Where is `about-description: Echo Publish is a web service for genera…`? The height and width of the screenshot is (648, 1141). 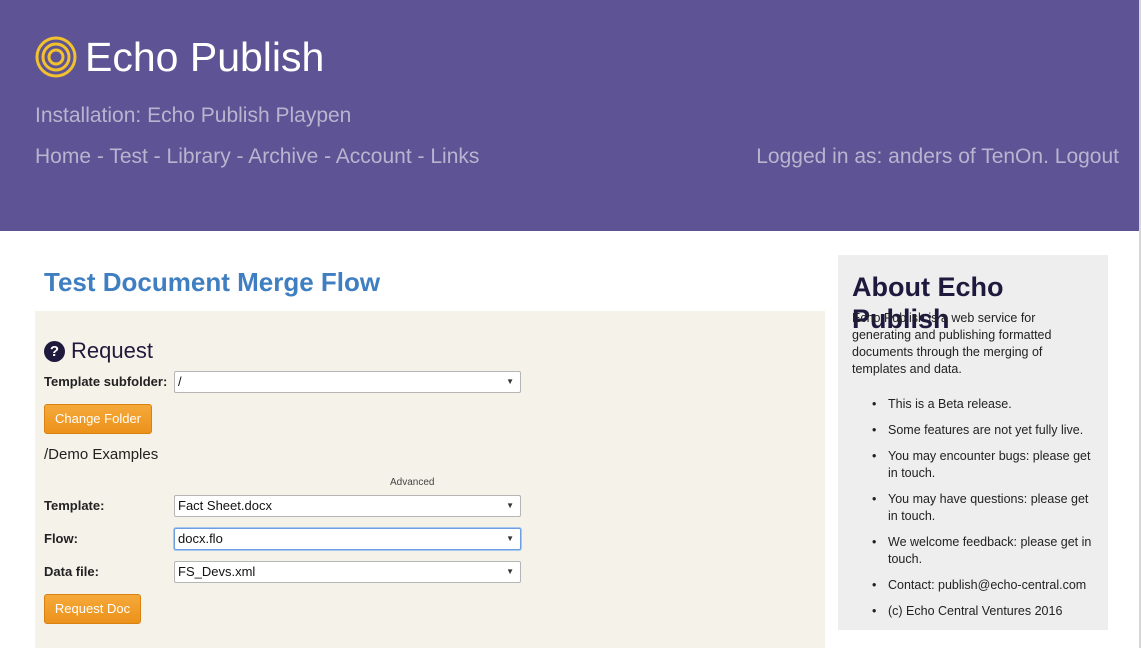
about-description: Echo Publish is a web service for genera… is located at coordinates (952, 343).